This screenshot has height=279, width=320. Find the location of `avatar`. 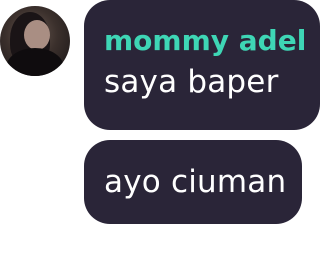

avatar is located at coordinates (35, 41).